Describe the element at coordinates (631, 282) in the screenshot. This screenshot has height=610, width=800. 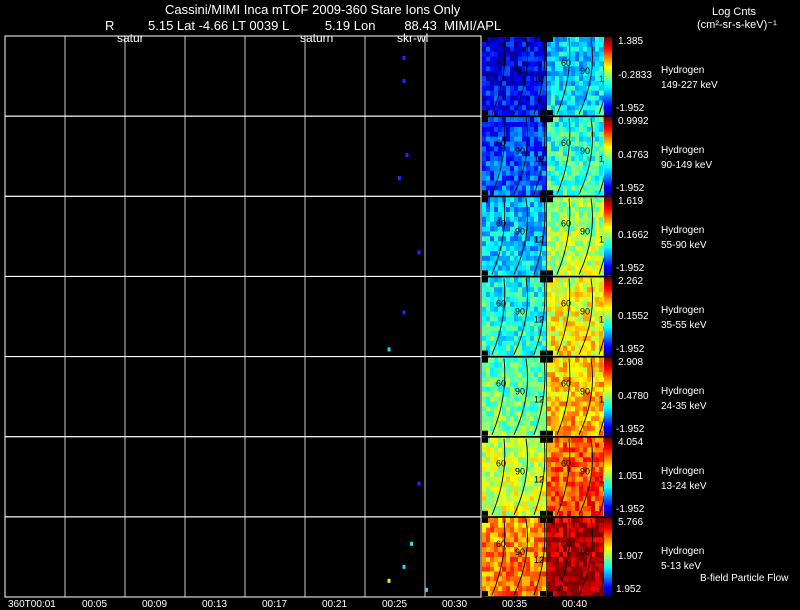
I see `colorbar-max: 2.262` at that location.